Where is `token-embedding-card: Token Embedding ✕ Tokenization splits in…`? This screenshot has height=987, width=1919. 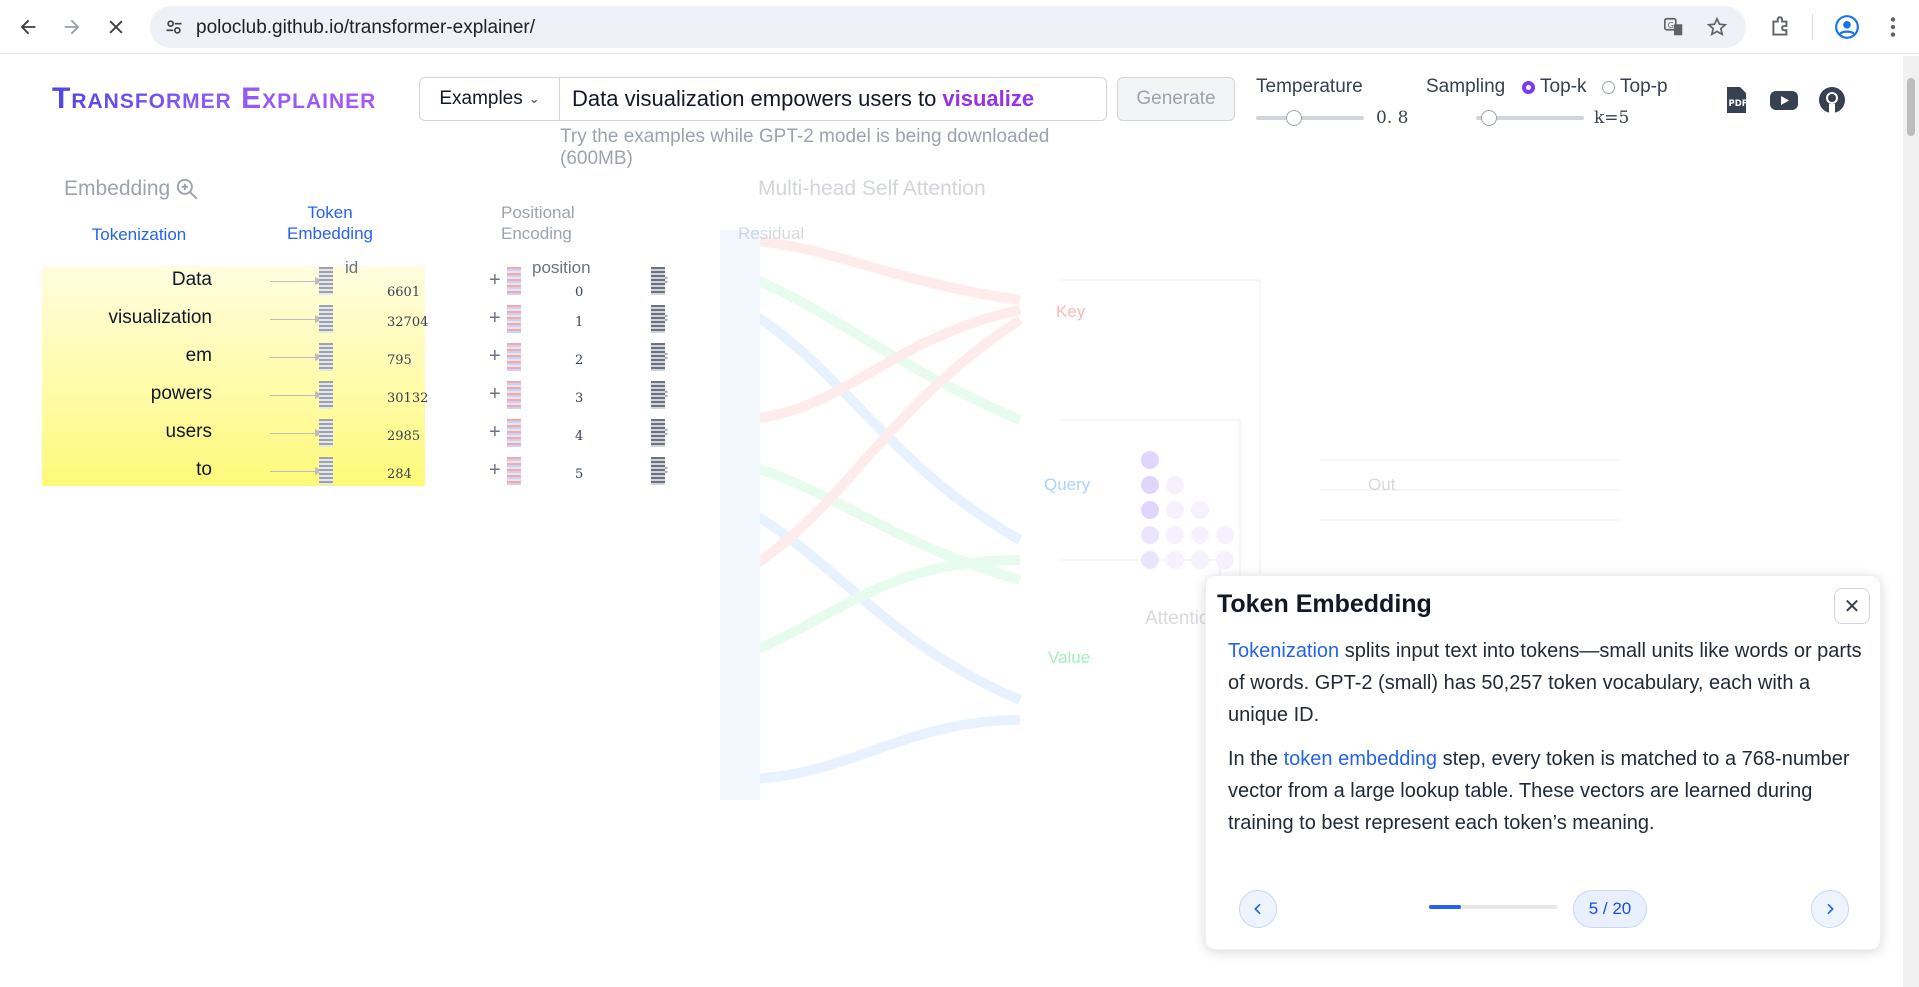
token-embedding-card: Token Embedding ✕ Tokenization splits in… is located at coordinates (1543, 762).